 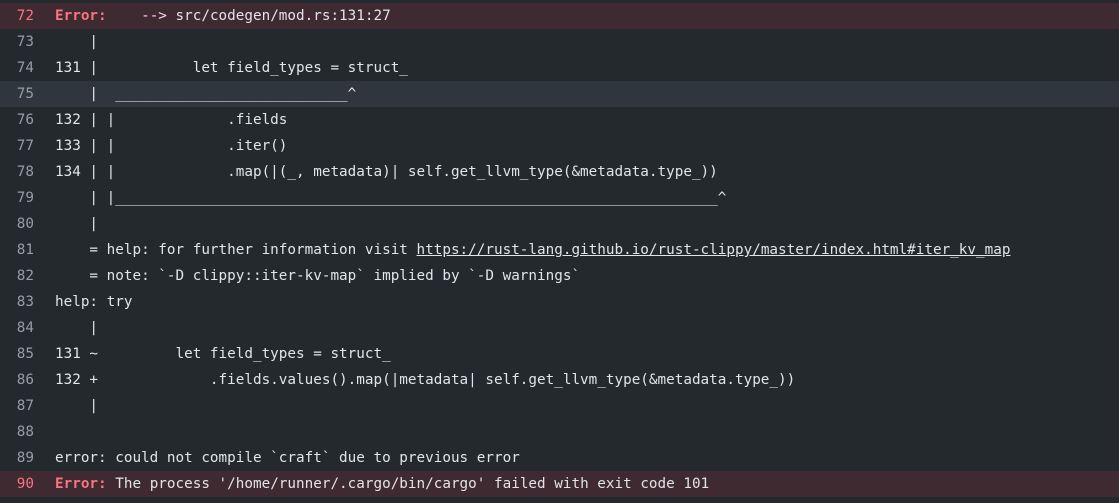 What do you see at coordinates (17, 276) in the screenshot?
I see `line-number: 82` at bounding box center [17, 276].